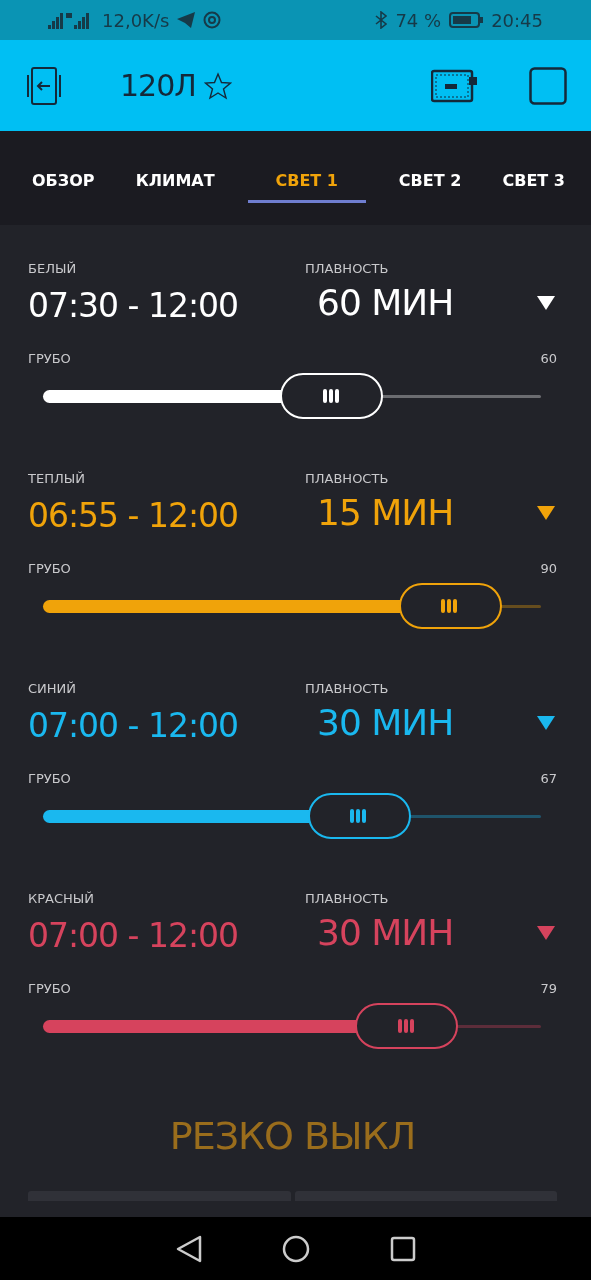 This screenshot has height=1280, width=591. What do you see at coordinates (166, 515) in the screenshot?
I see `time-range: 06:55 - 12:00` at bounding box center [166, 515].